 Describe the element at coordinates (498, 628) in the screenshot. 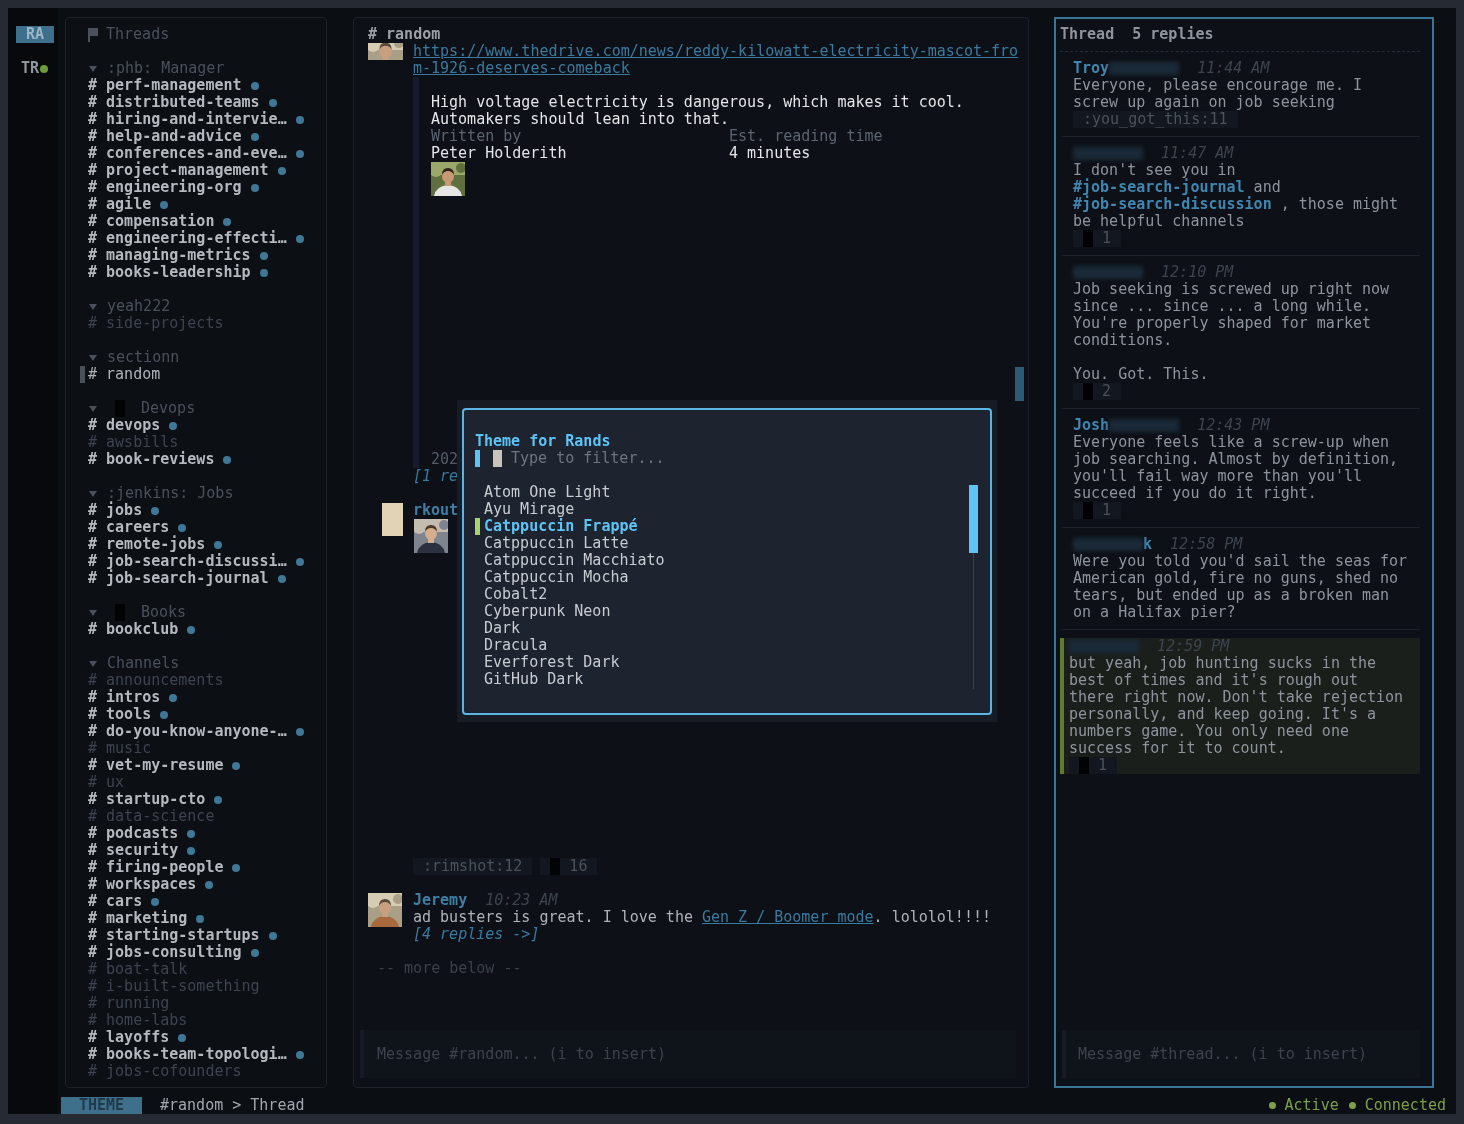

I see `theme-option: Dark` at that location.